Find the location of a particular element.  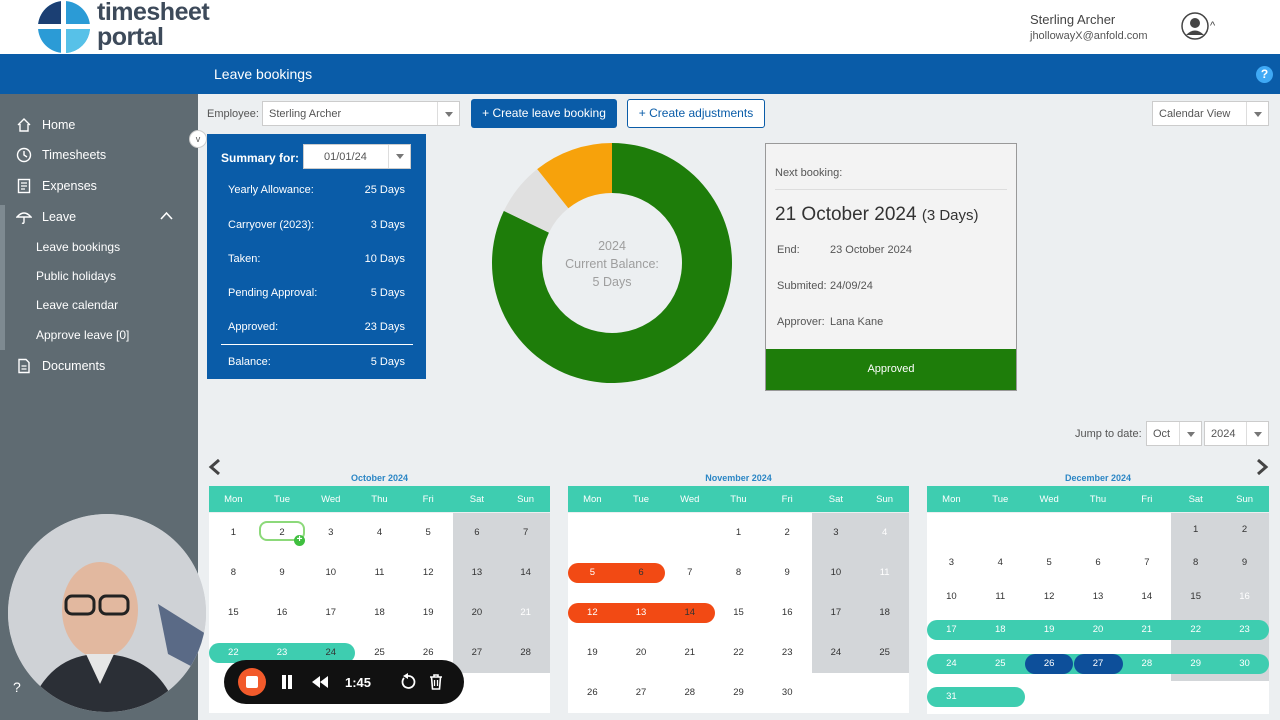

pause-icon is located at coordinates (287, 682).